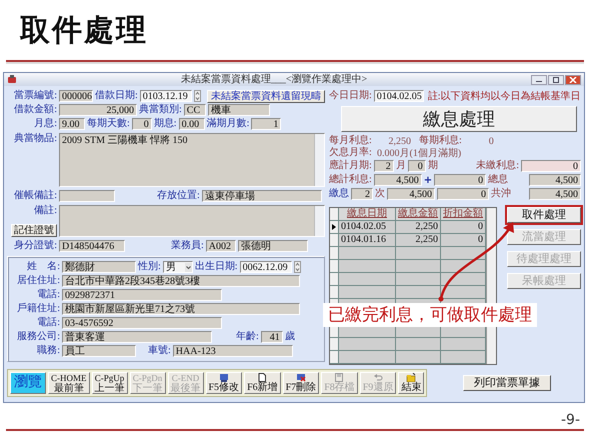  I want to click on unit-label: 次, so click(380, 194).